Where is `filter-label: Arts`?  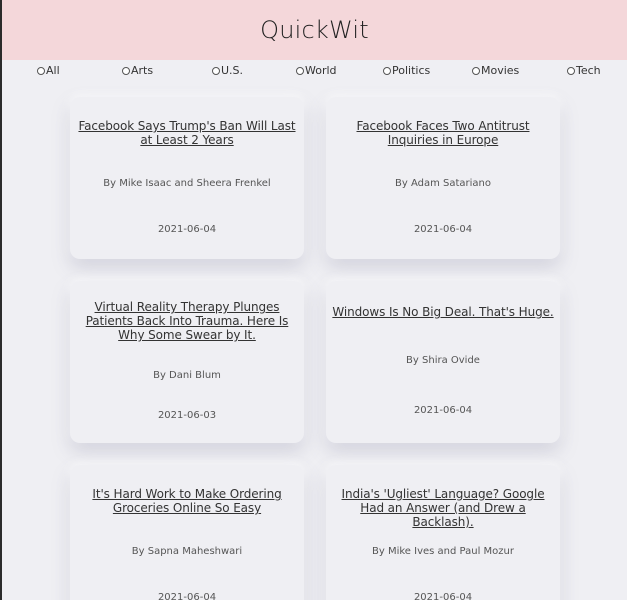
filter-label: Arts is located at coordinates (142, 70).